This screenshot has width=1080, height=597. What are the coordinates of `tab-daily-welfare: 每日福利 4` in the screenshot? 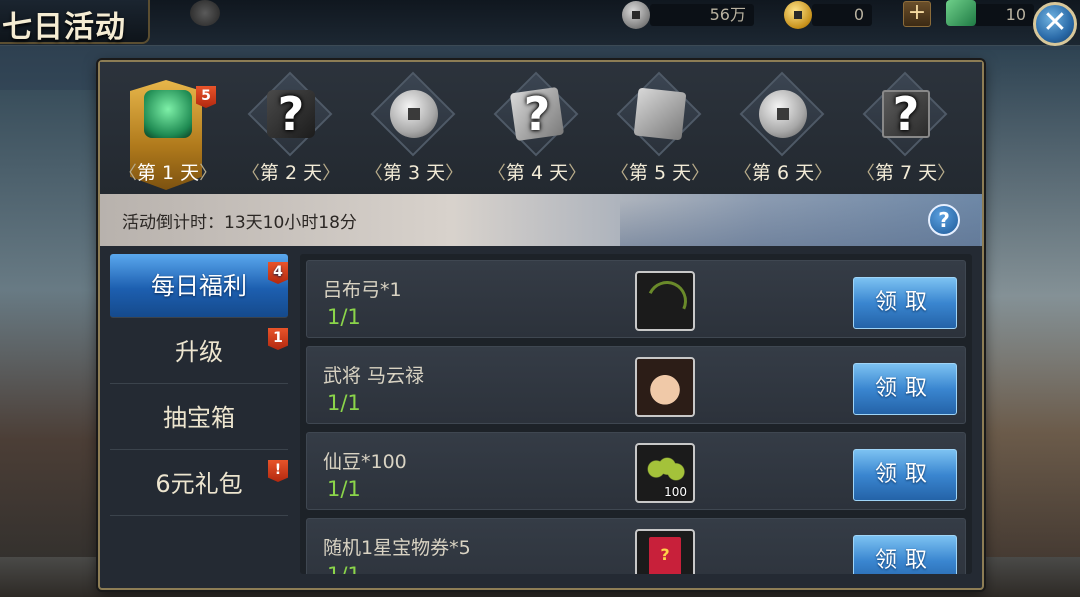 It's located at (199, 286).